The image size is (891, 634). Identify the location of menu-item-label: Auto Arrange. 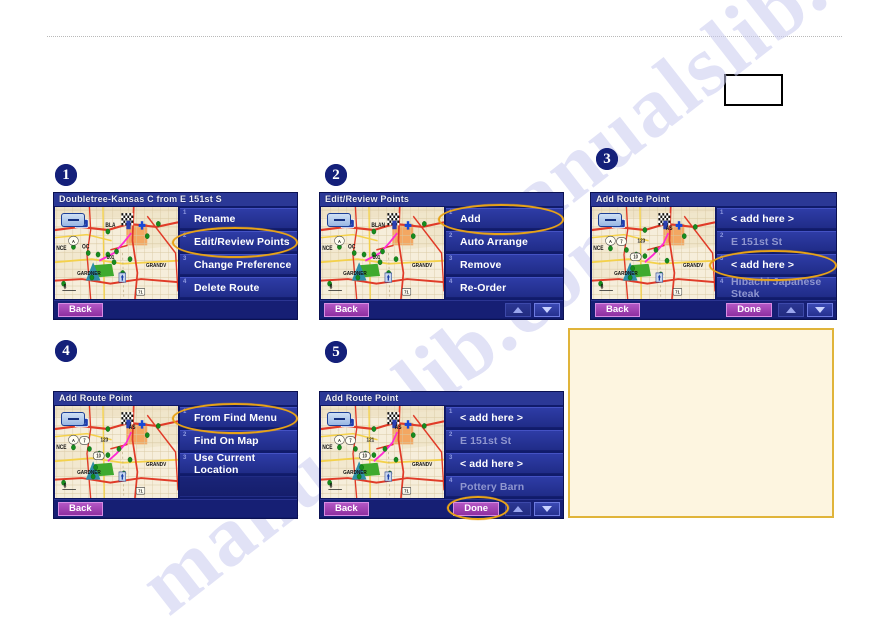
(494, 241).